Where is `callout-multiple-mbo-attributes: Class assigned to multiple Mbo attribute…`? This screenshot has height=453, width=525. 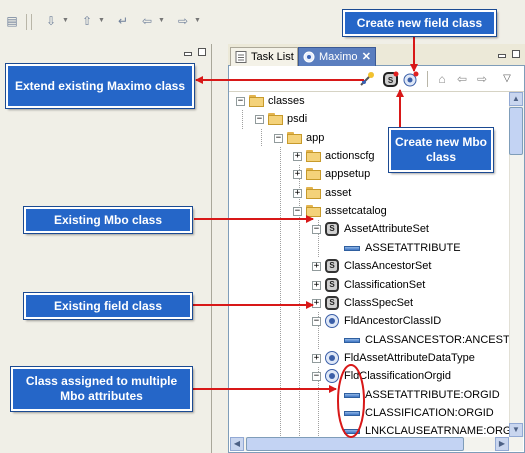
callout-multiple-mbo-attributes: Class assigned to multiple Mbo attribute… is located at coordinates (101, 389).